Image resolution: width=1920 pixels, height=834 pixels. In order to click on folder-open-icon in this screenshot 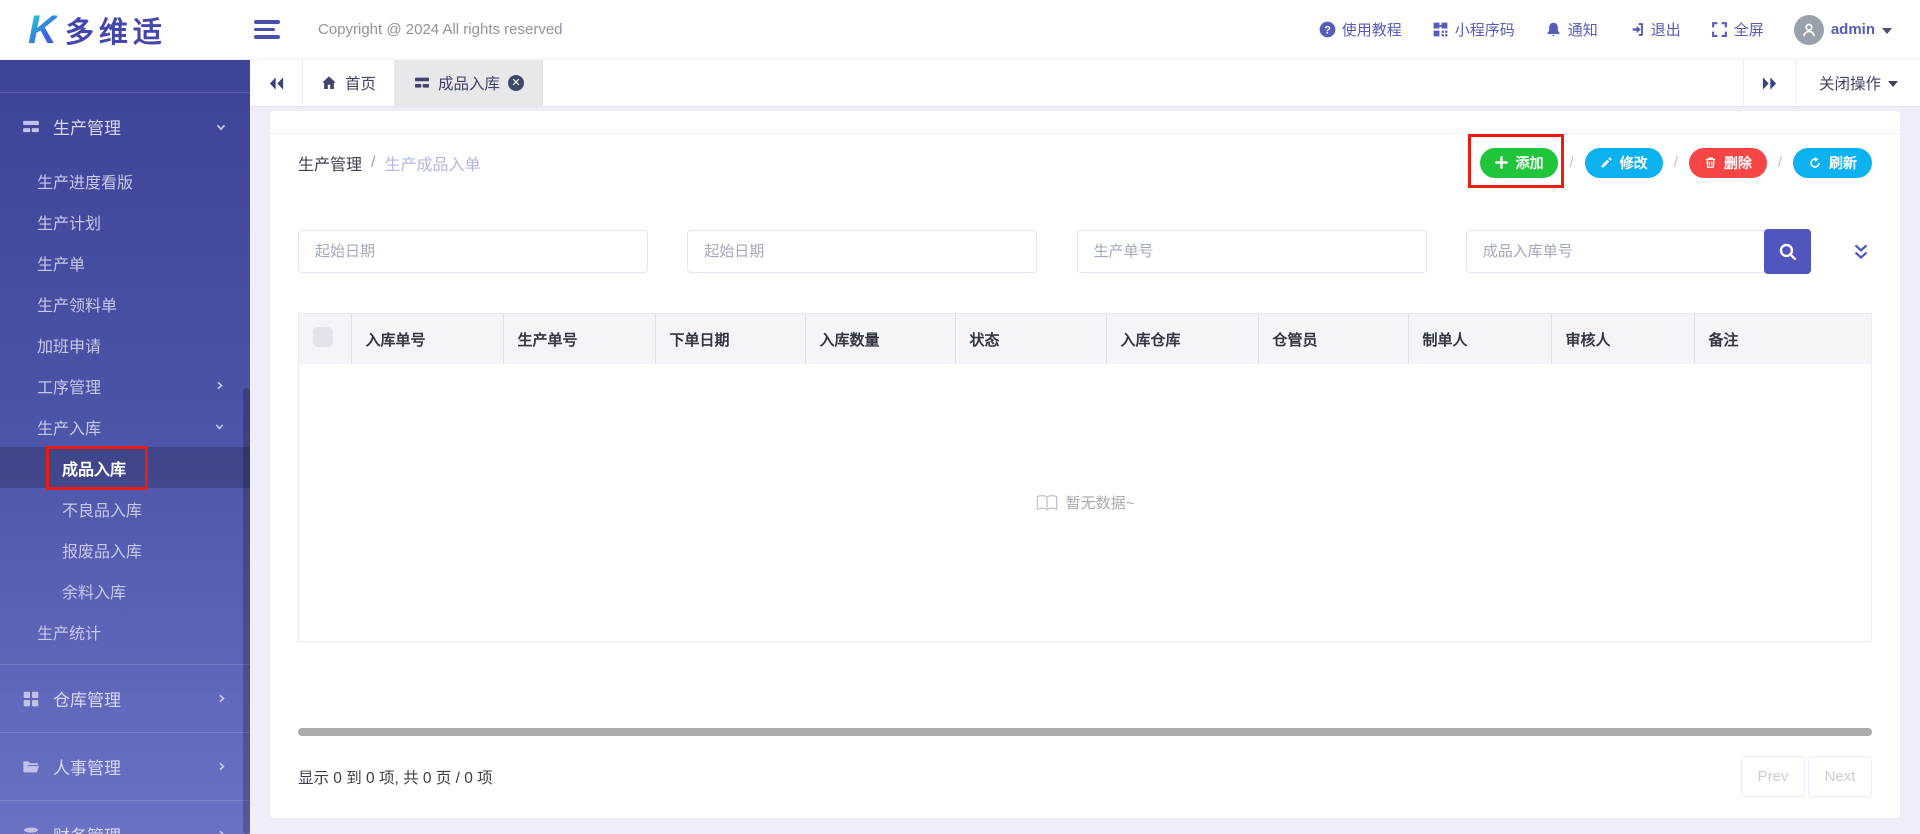, I will do `click(31, 767)`.